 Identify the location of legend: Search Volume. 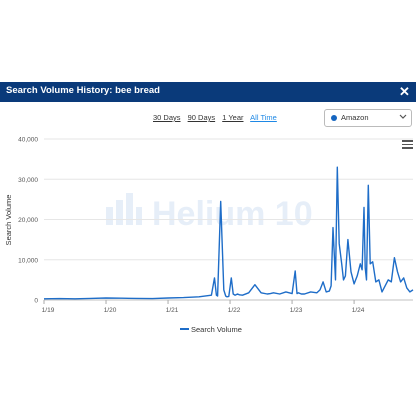
(211, 329).